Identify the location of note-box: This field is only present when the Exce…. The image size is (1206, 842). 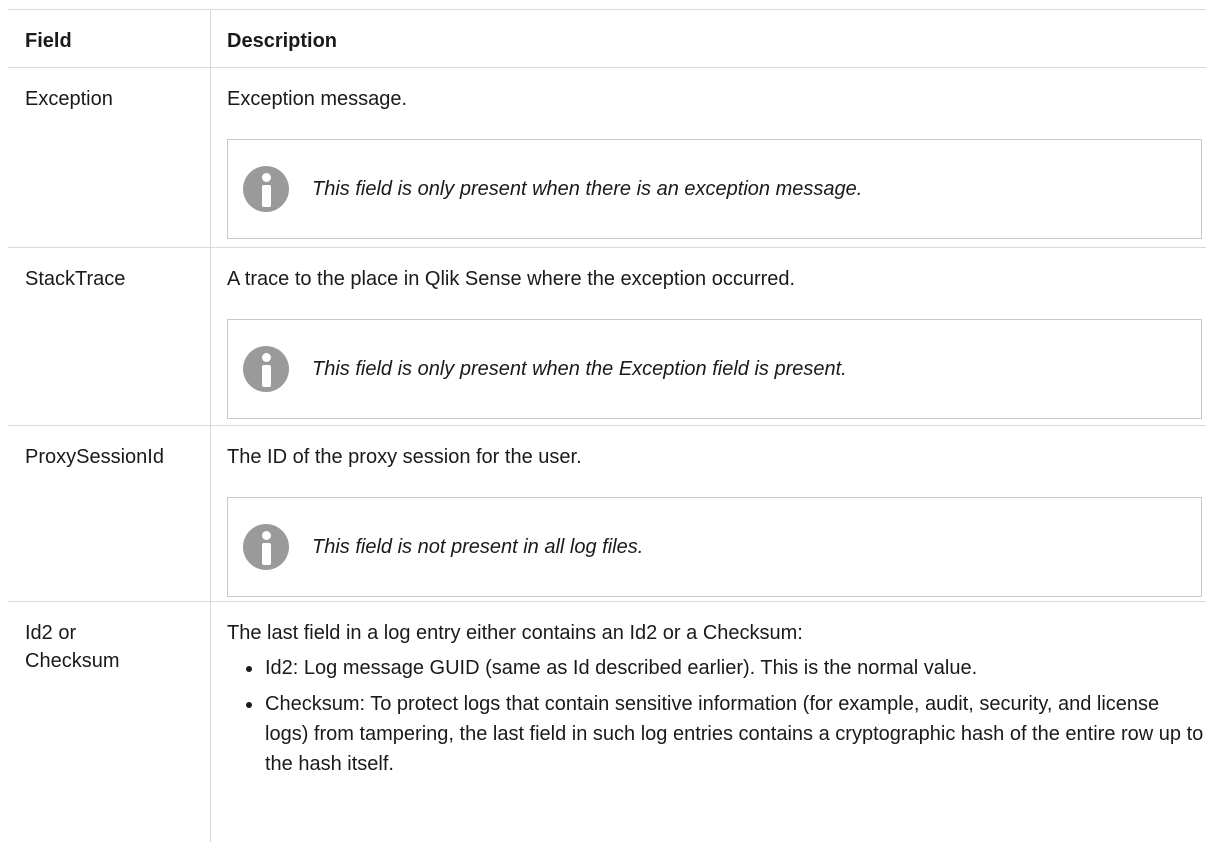
(714, 369).